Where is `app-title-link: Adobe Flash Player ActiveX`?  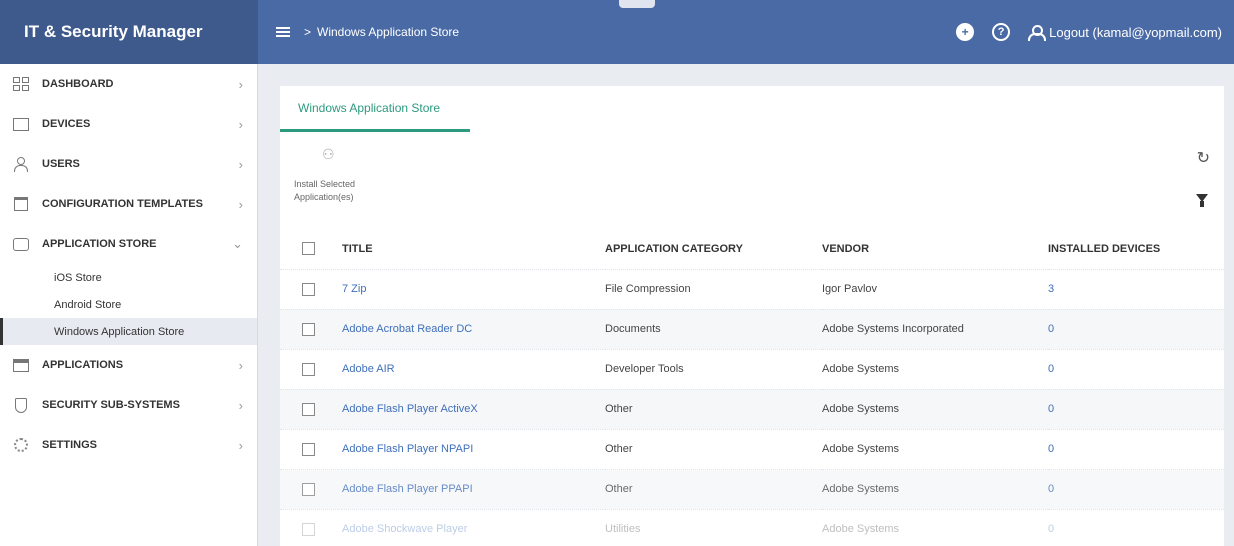 app-title-link: Adobe Flash Player ActiveX is located at coordinates (410, 409).